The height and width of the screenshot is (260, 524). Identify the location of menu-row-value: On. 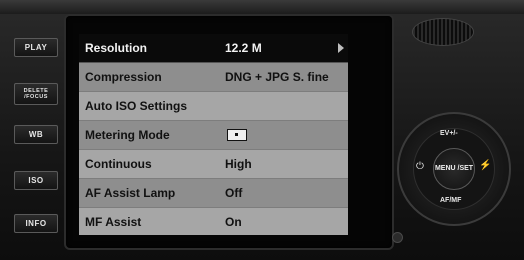
(233, 222).